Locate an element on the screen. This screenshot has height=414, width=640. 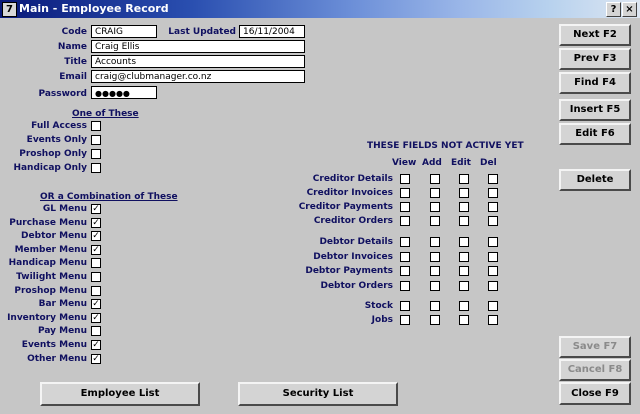
access-option-label: Proshop Only is located at coordinates (53, 154).